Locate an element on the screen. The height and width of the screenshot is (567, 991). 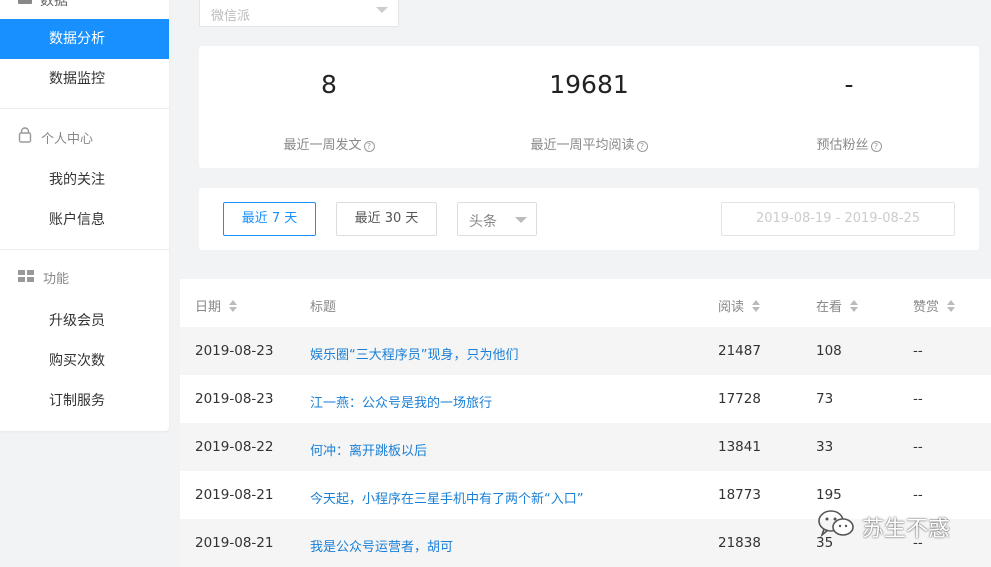
stat-label: 预估粉丝 is located at coordinates (842, 145).